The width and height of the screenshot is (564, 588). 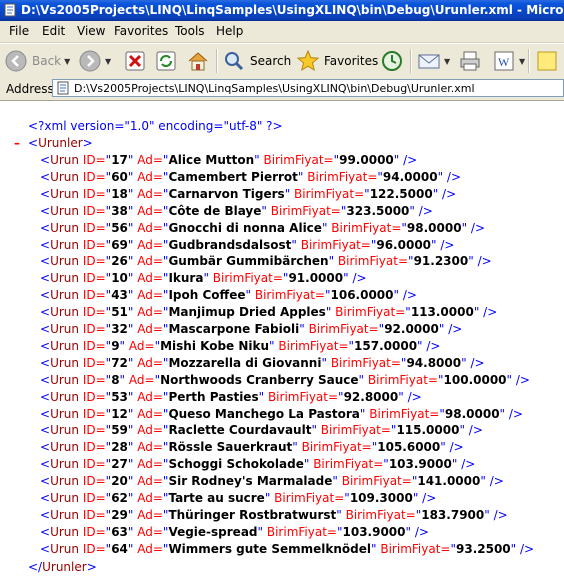 What do you see at coordinates (351, 61) in the screenshot?
I see `favorites-label: Favorites` at bounding box center [351, 61].